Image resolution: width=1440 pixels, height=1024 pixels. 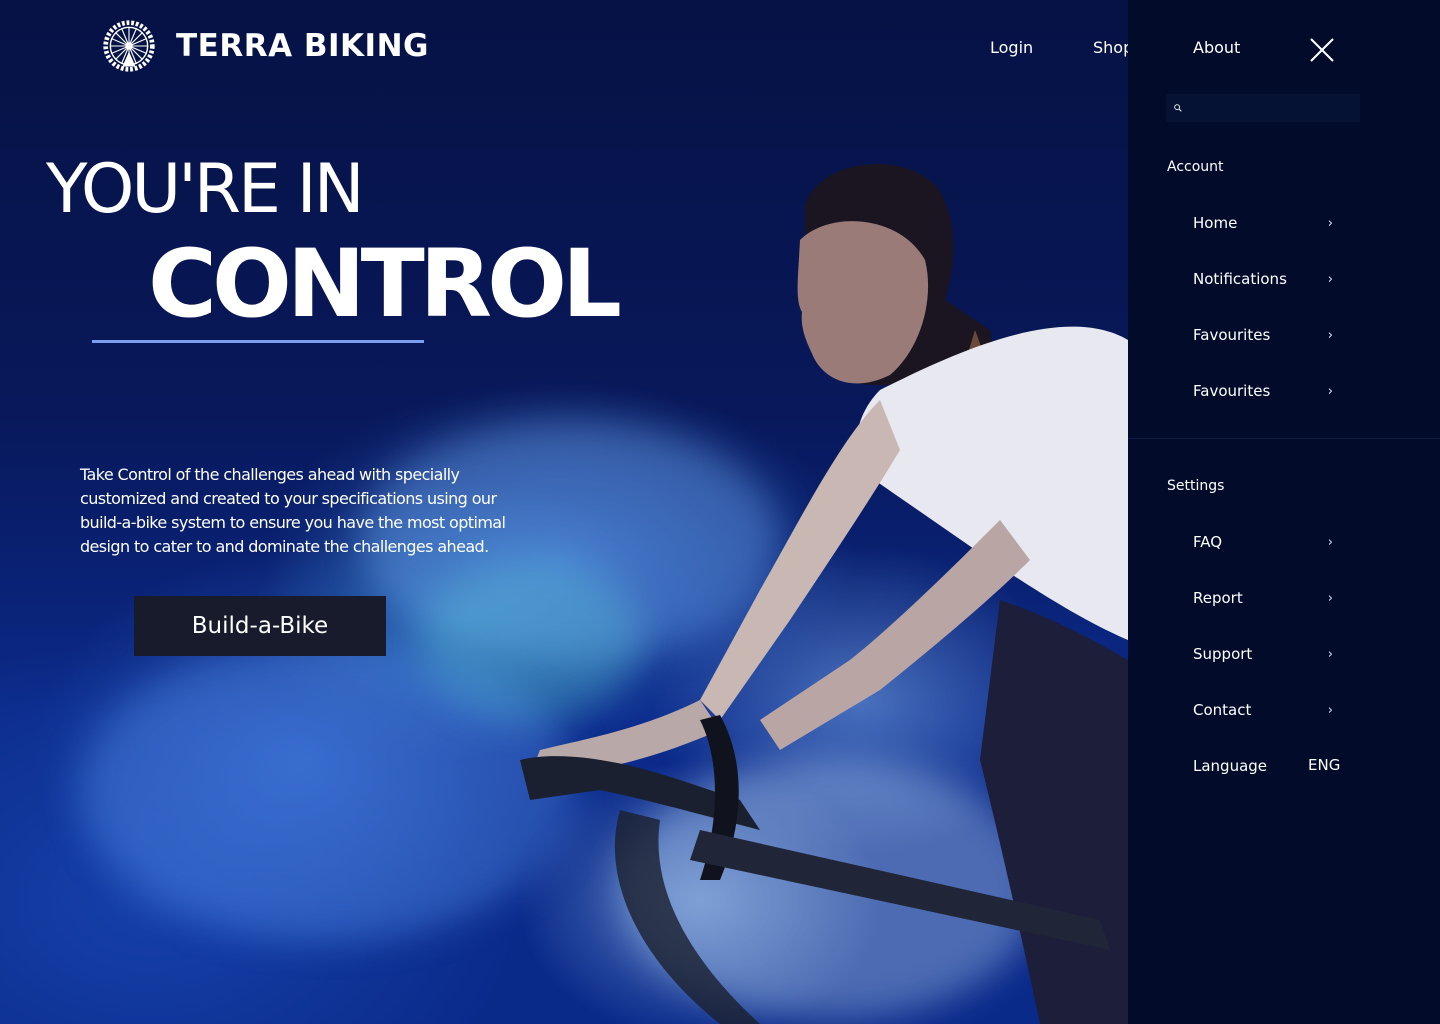 I want to click on menu-item-label: FAQ, so click(x=1208, y=542).